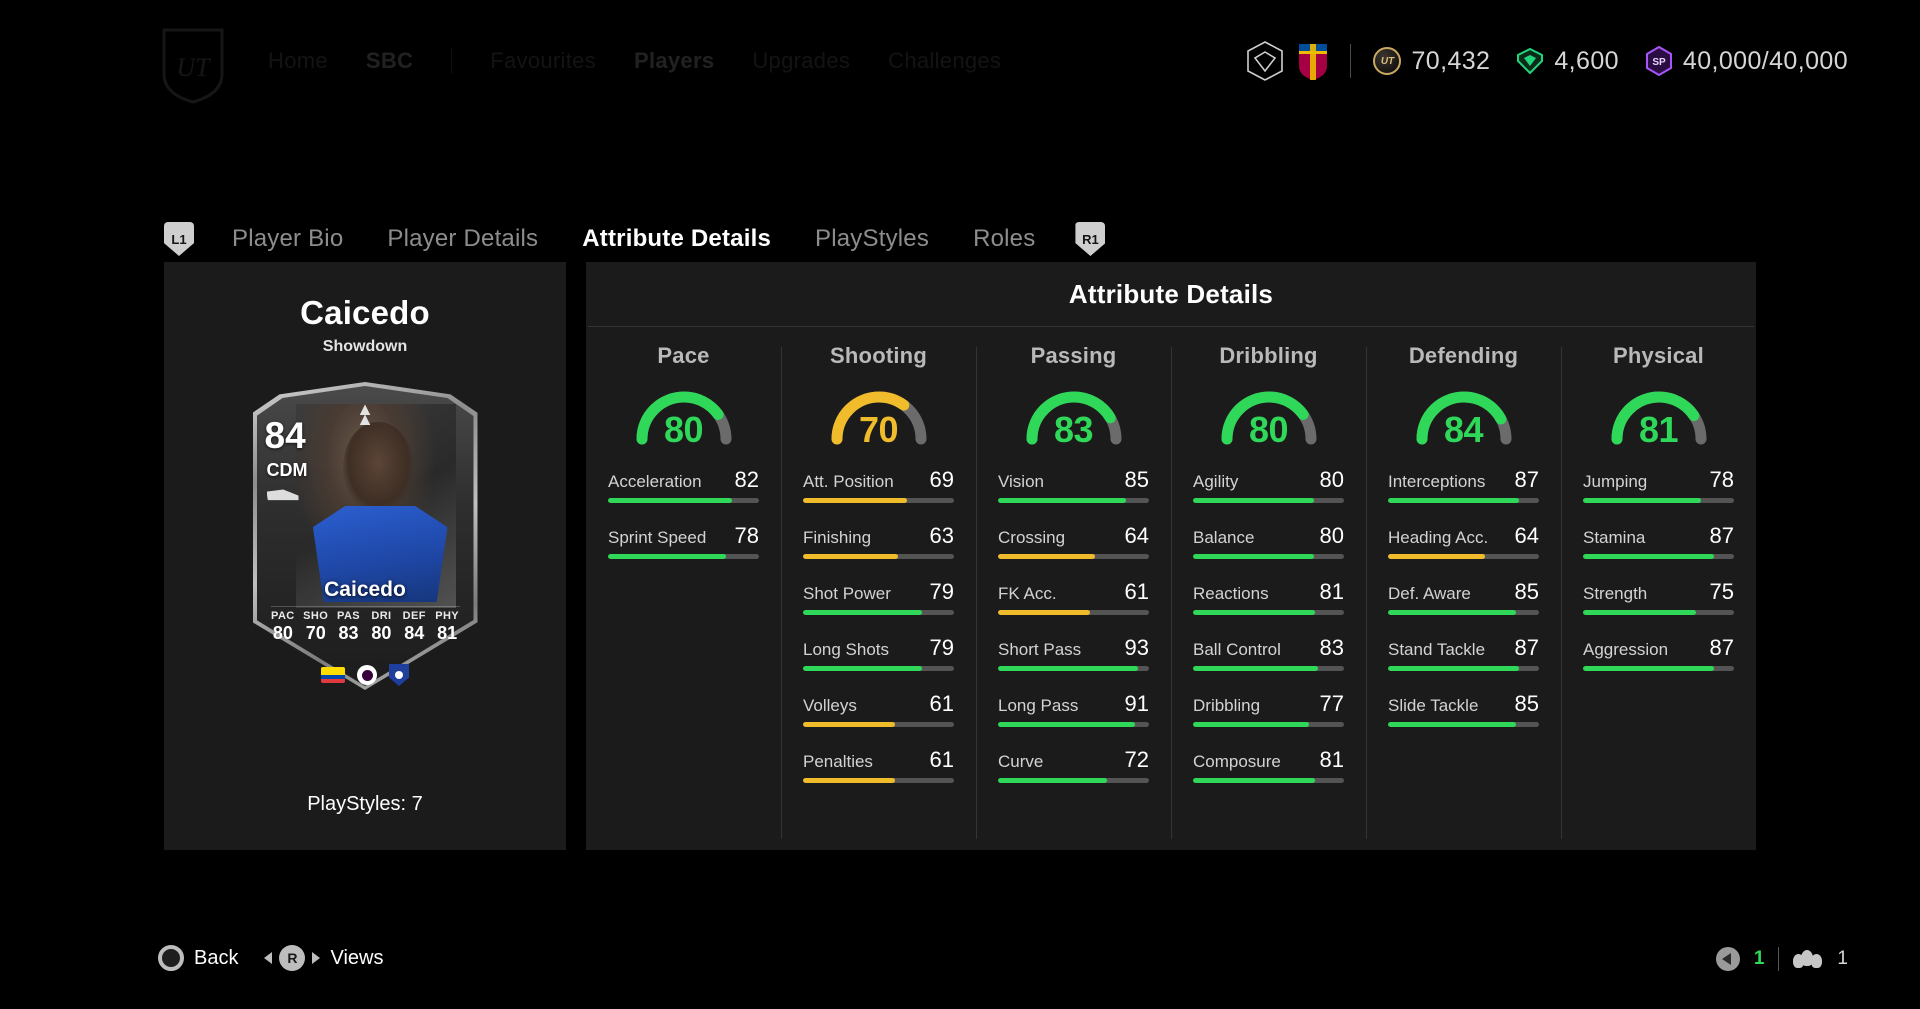 The image size is (1920, 1009). I want to click on fc-barcelona-crest-icon, so click(1313, 61).